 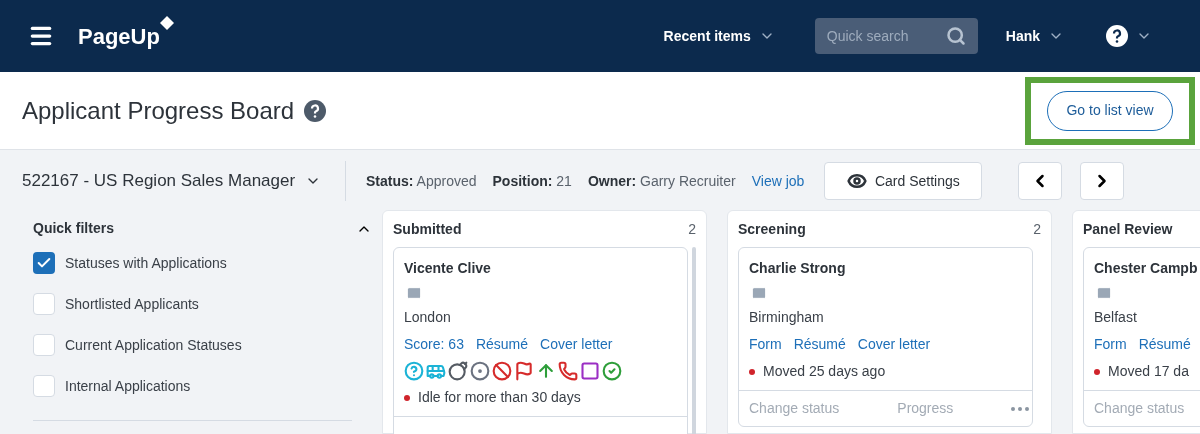 I want to click on document-link: Score: 63, so click(x=434, y=344).